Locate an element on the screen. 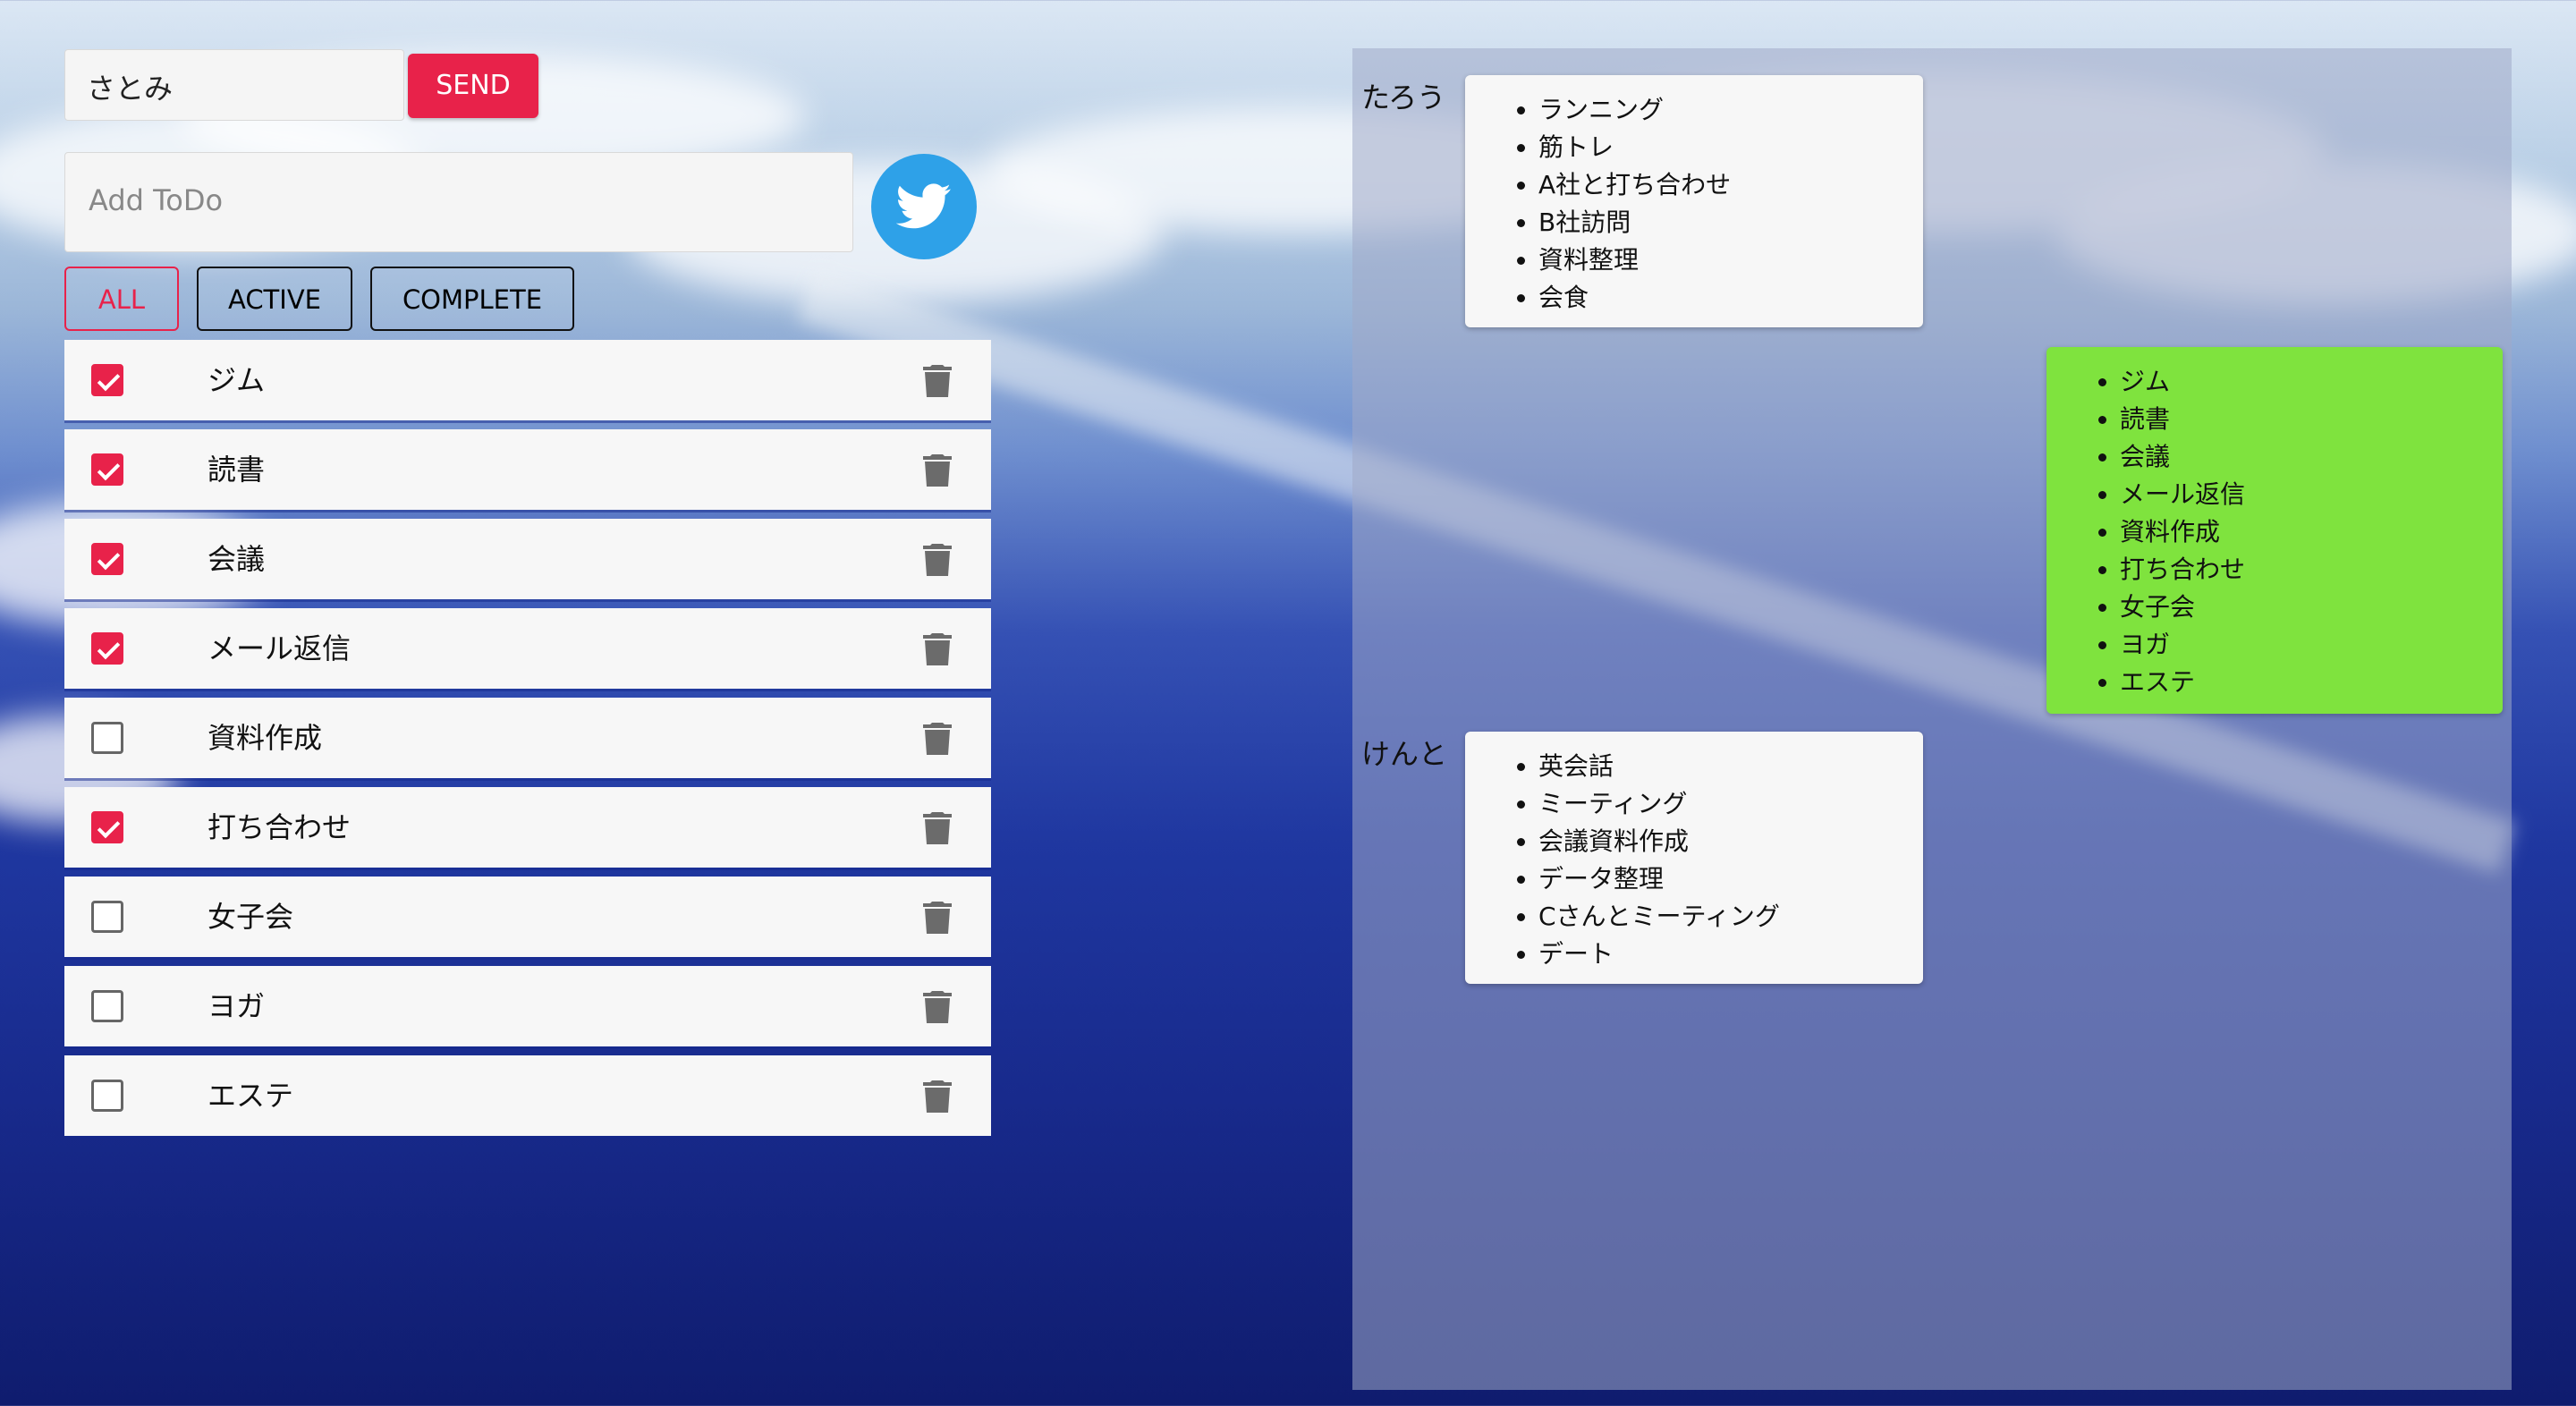  todo-text: エステ is located at coordinates (251, 1096).